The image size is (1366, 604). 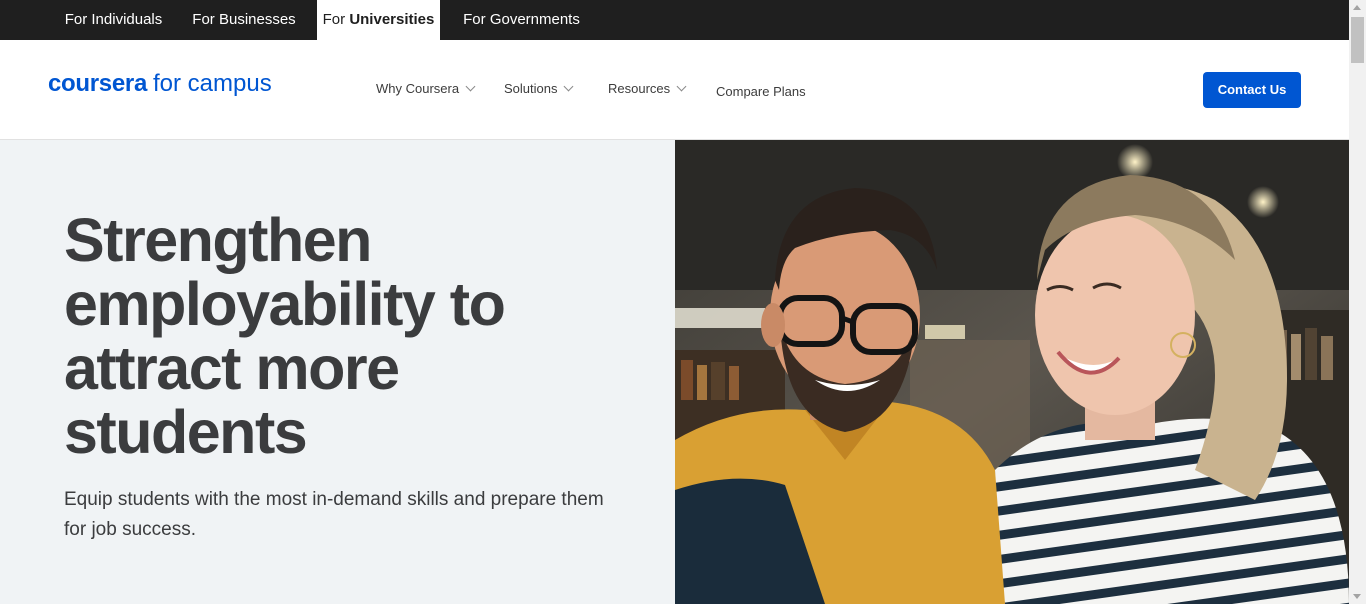 I want to click on scroll-down-arrow-icon, so click(x=1357, y=596).